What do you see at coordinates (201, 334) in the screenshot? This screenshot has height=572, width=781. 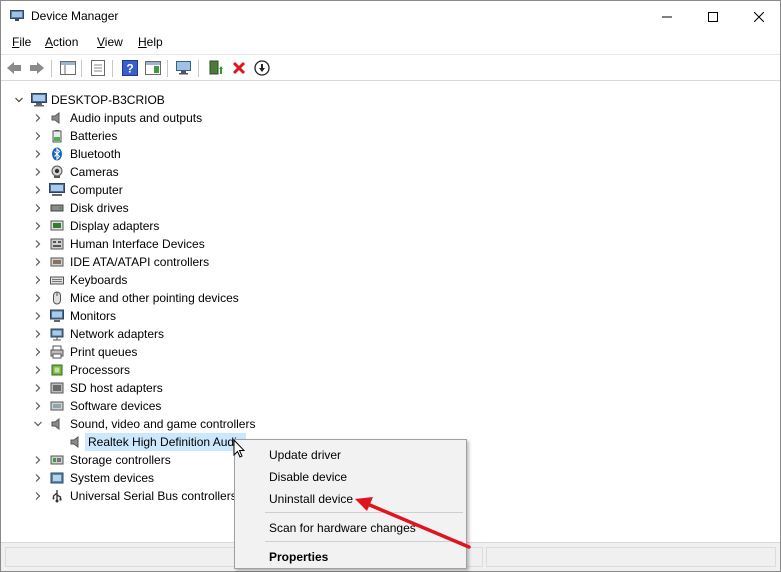 I see `tree-category-item: Network adapters` at bounding box center [201, 334].